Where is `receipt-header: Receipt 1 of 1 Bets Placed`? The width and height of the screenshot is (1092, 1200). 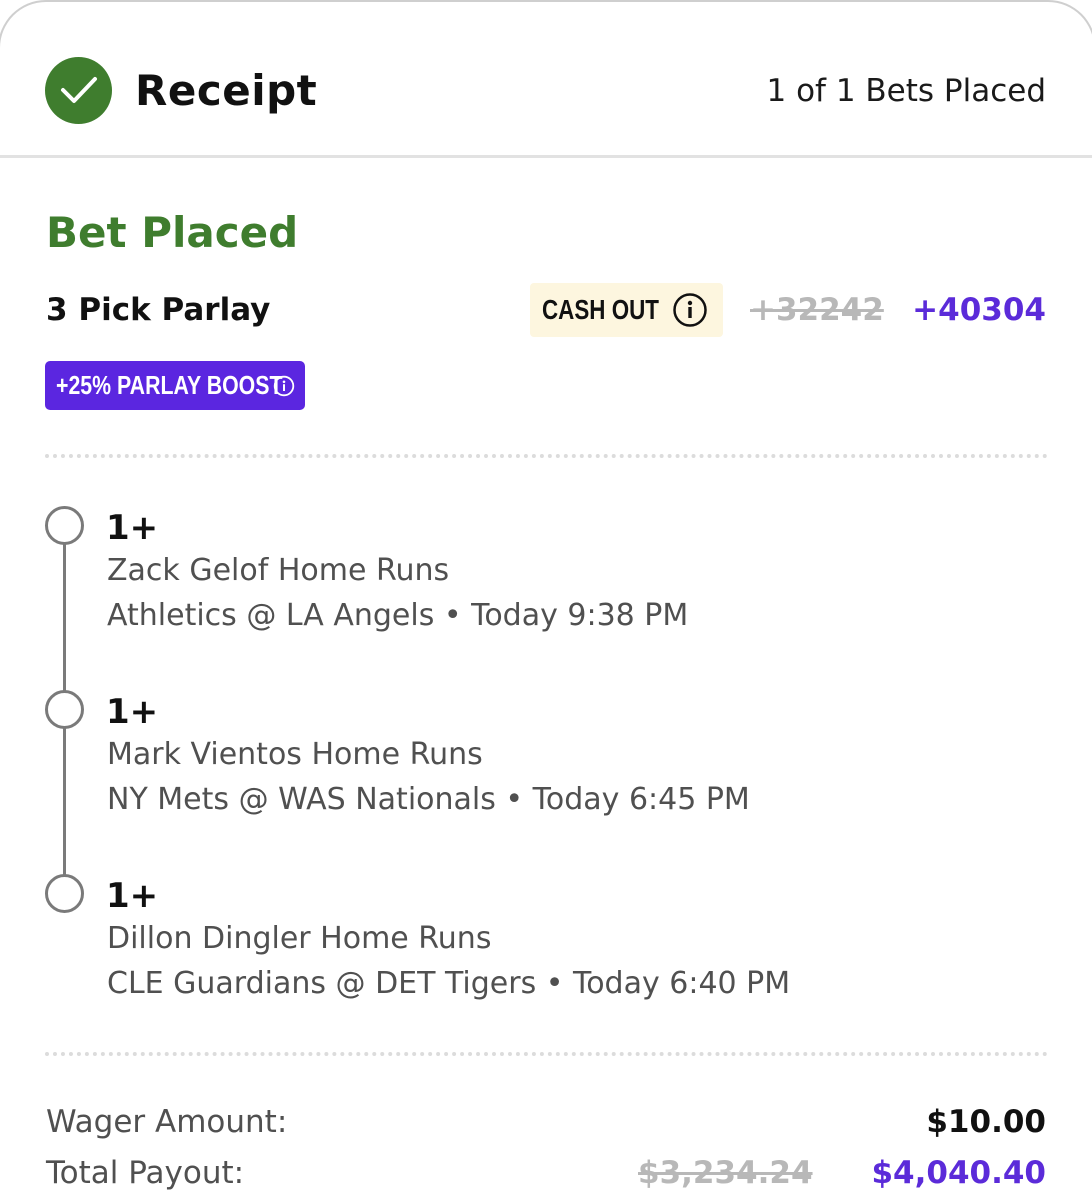 receipt-header: Receipt 1 of 1 Bets Placed is located at coordinates (546, 79).